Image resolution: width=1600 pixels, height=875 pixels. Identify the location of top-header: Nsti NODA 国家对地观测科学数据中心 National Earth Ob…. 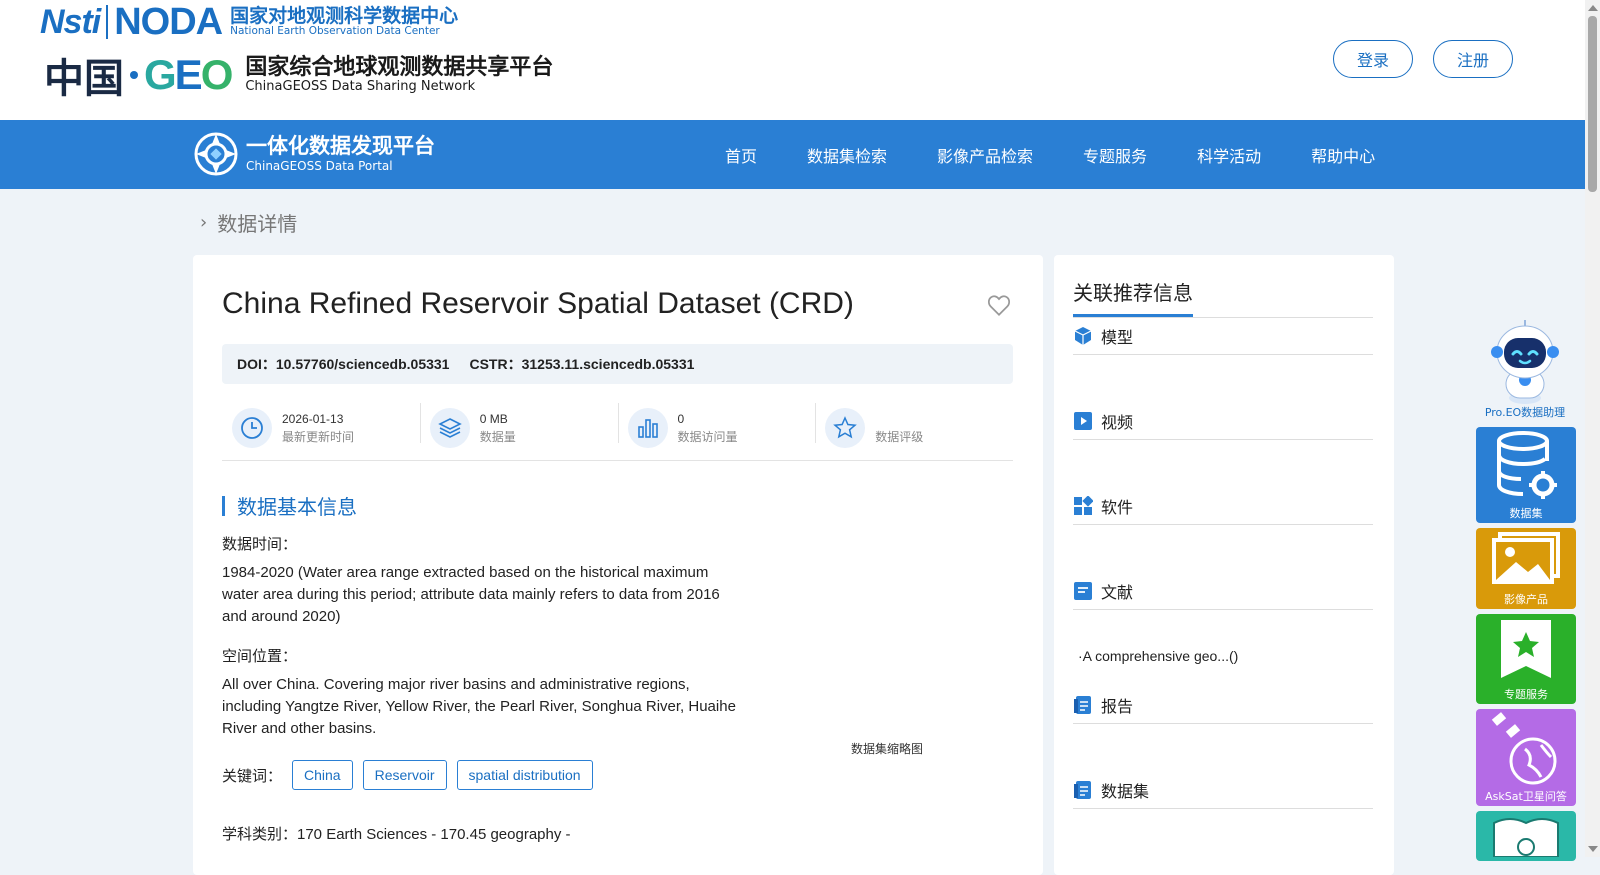
(792, 60).